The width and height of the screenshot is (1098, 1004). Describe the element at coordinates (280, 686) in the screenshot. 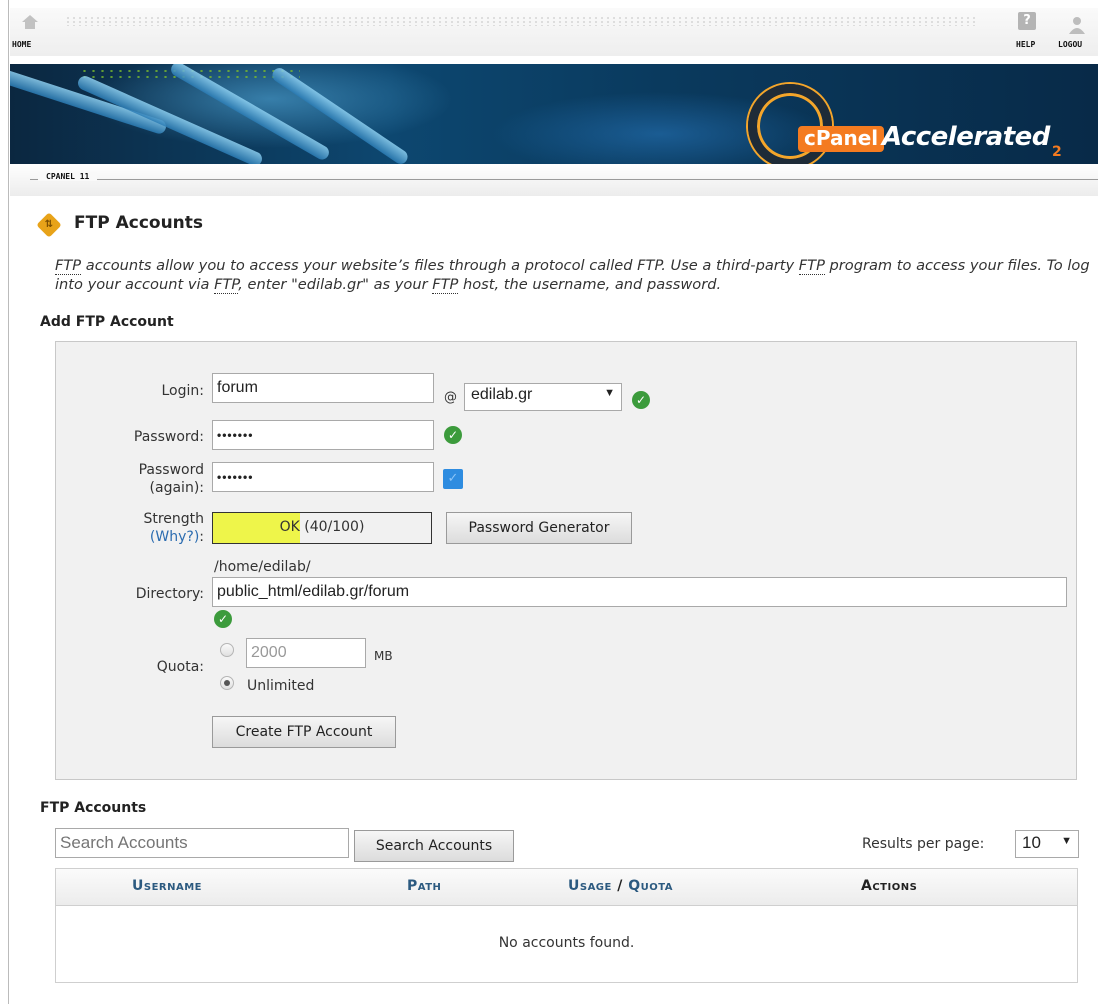

I see `unlimited-label: Unlimited` at that location.